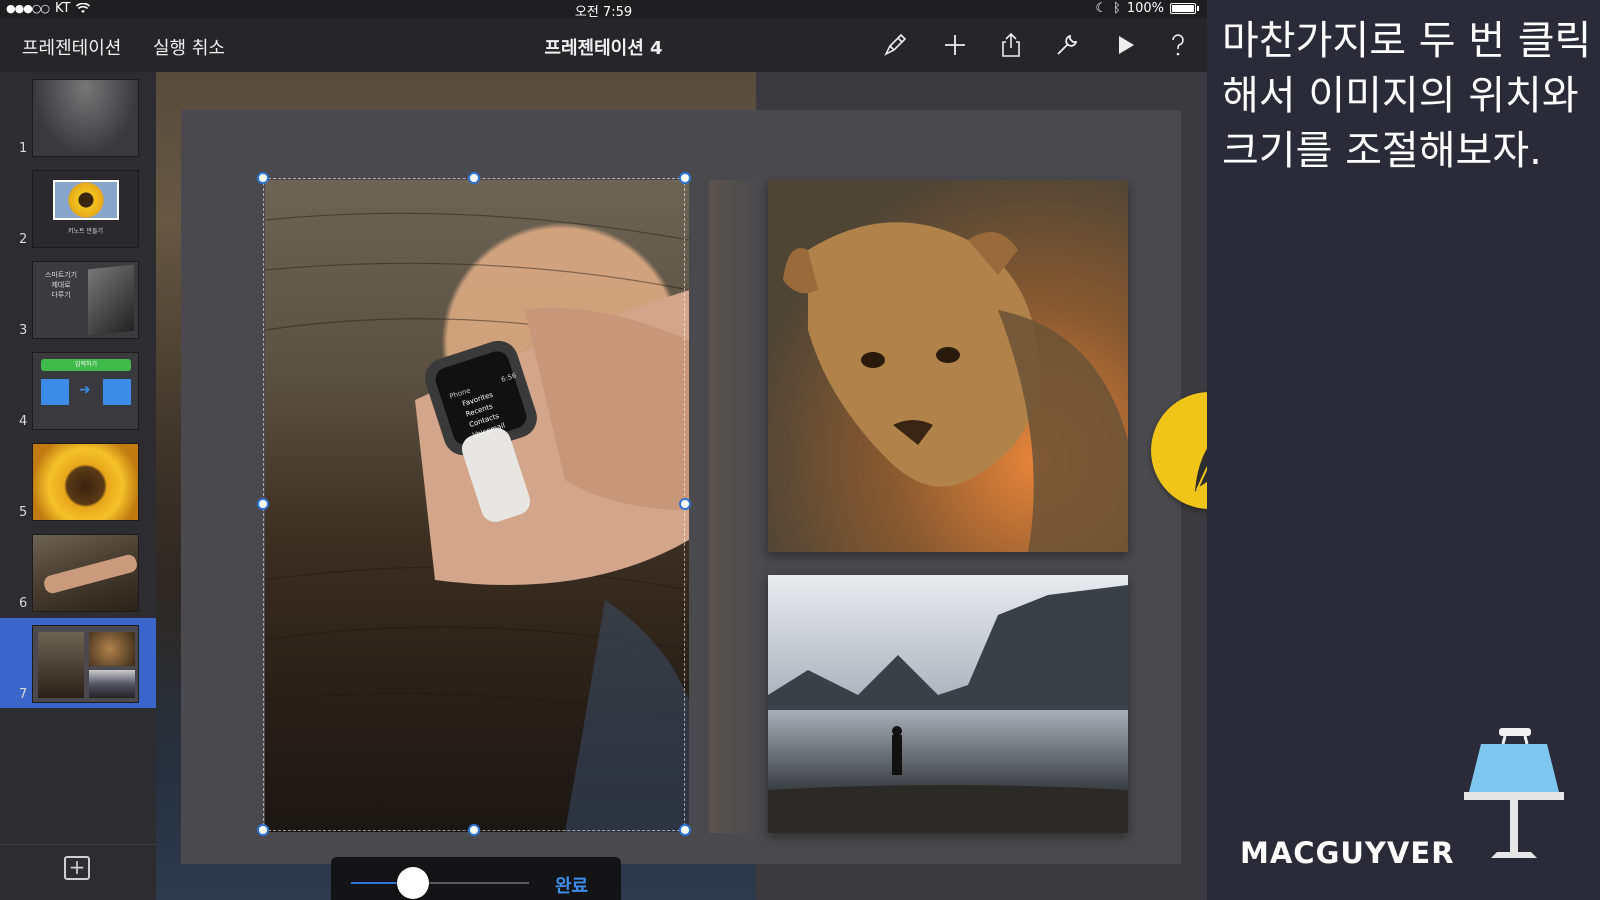  Describe the element at coordinates (1101, 8) in the screenshot. I see `moon-icon: ☾` at that location.